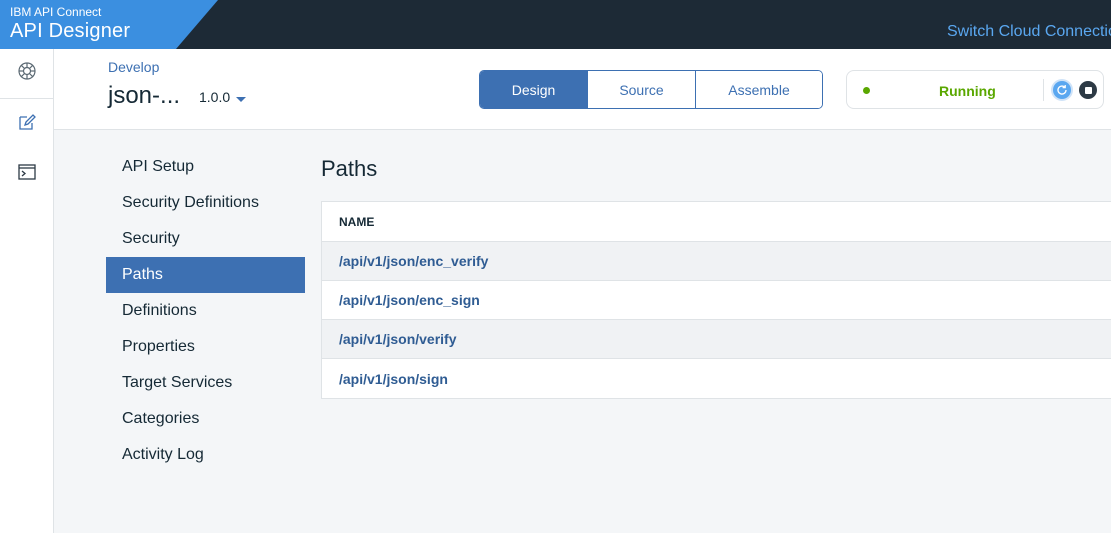 Image resolution: width=1111 pixels, height=533 pixels. What do you see at coordinates (205, 383) in the screenshot?
I see `section-nav-target-services: Target Services` at bounding box center [205, 383].